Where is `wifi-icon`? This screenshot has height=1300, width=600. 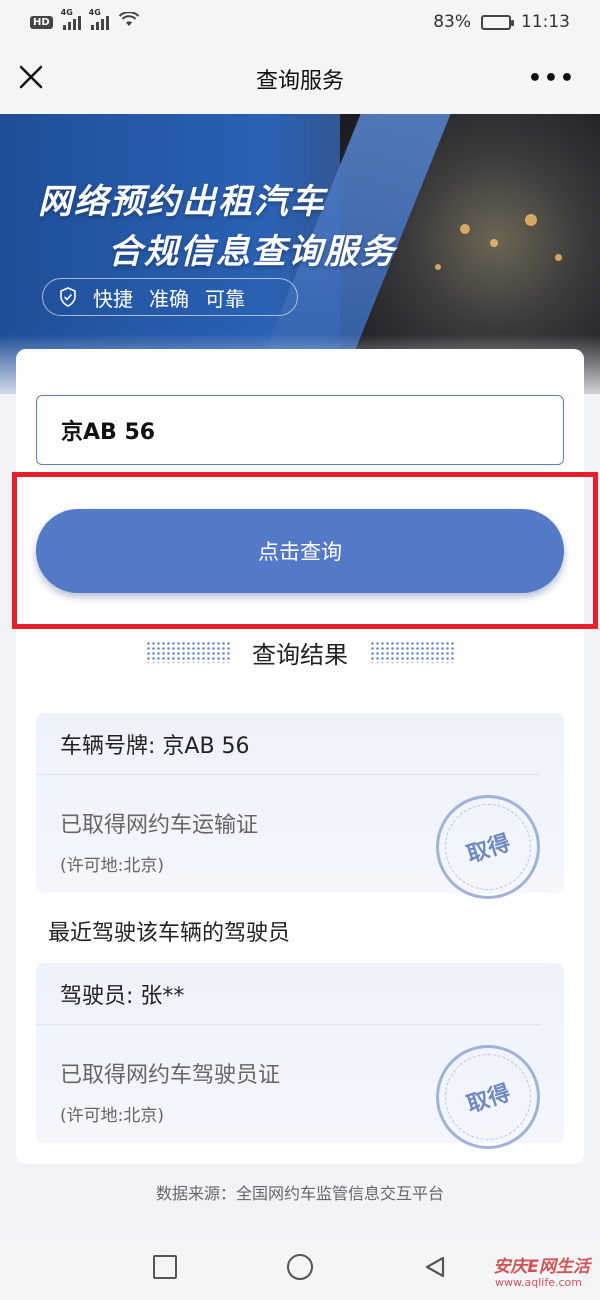 wifi-icon is located at coordinates (128, 21).